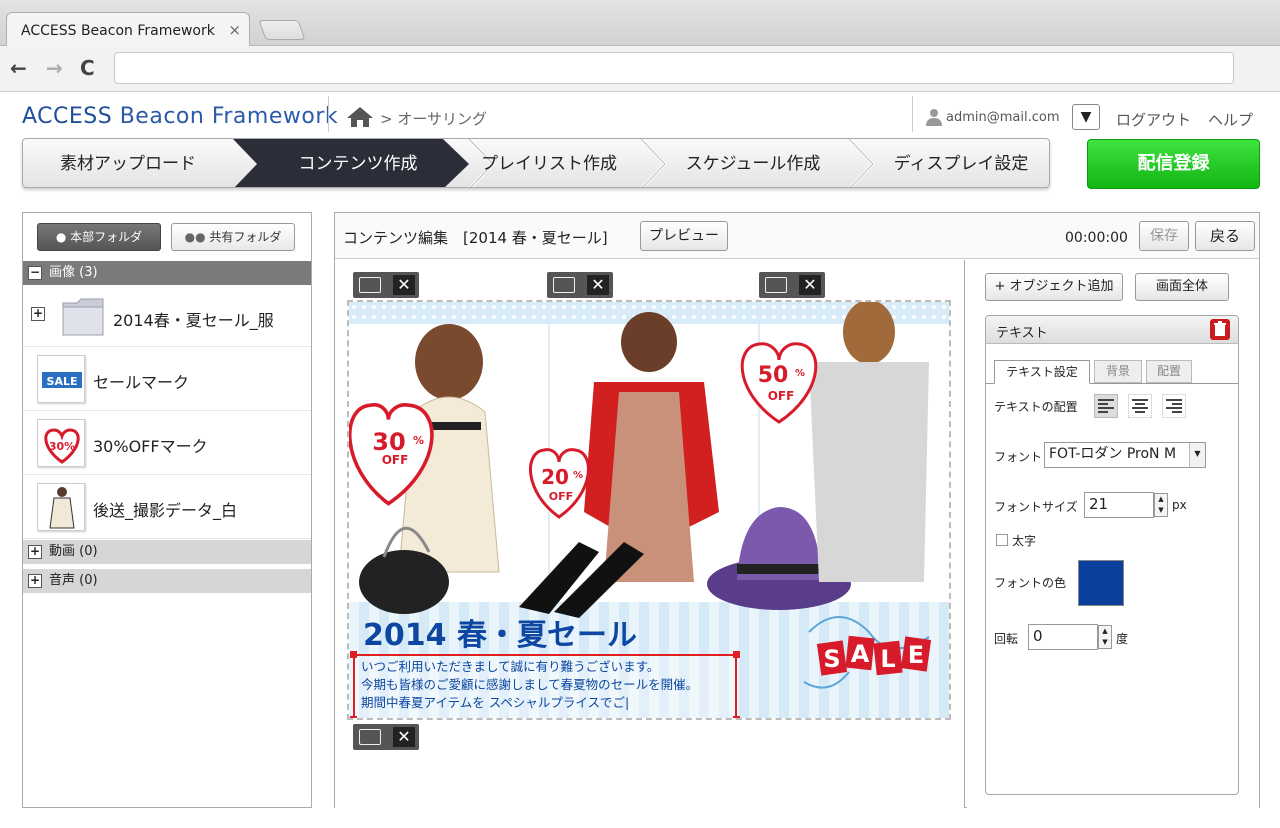 The image size is (1280, 828). I want to click on badge-pct: 20, so click(555, 477).